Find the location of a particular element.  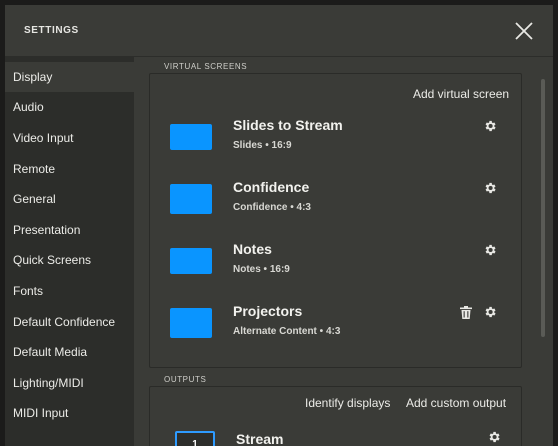

title-bar: SETTINGS is located at coordinates (279, 31).